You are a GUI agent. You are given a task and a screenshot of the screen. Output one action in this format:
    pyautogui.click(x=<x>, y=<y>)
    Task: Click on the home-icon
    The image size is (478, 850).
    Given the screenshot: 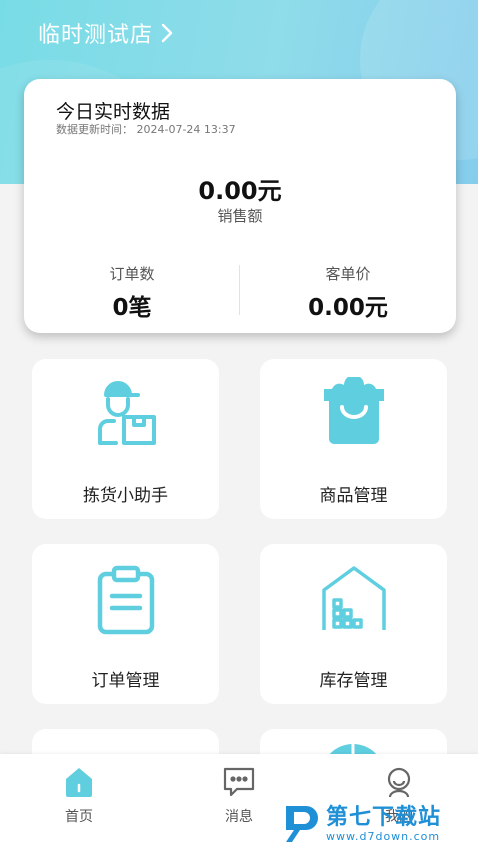 What is the action you would take?
    pyautogui.click(x=79, y=782)
    